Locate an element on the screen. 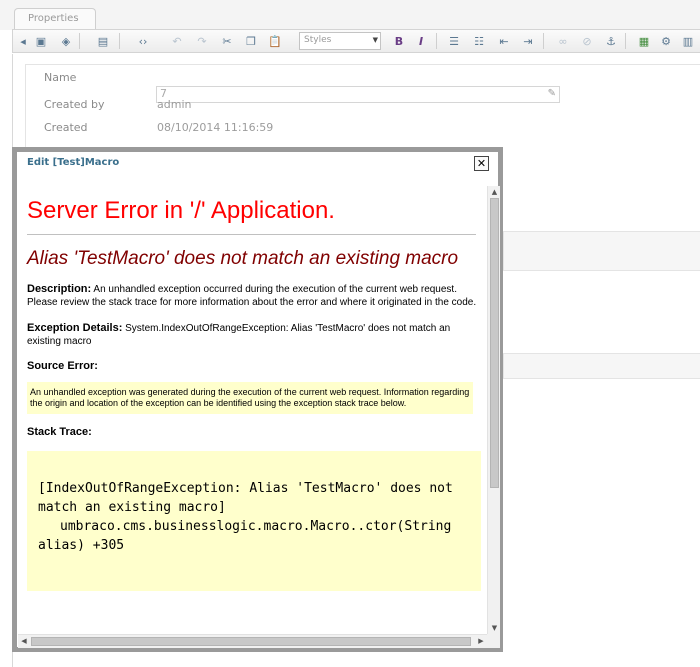 The height and width of the screenshot is (667, 700). redo-icon: ↷ is located at coordinates (202, 41).